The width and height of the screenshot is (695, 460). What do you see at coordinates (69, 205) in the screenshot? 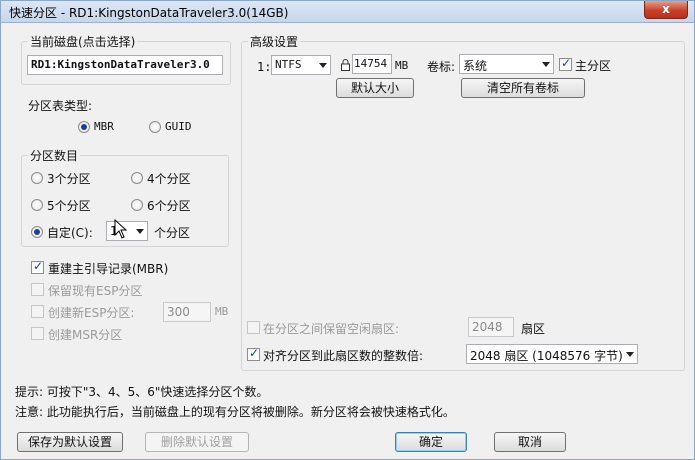
I see `radio-5-partitions-label: 5个分区` at bounding box center [69, 205].